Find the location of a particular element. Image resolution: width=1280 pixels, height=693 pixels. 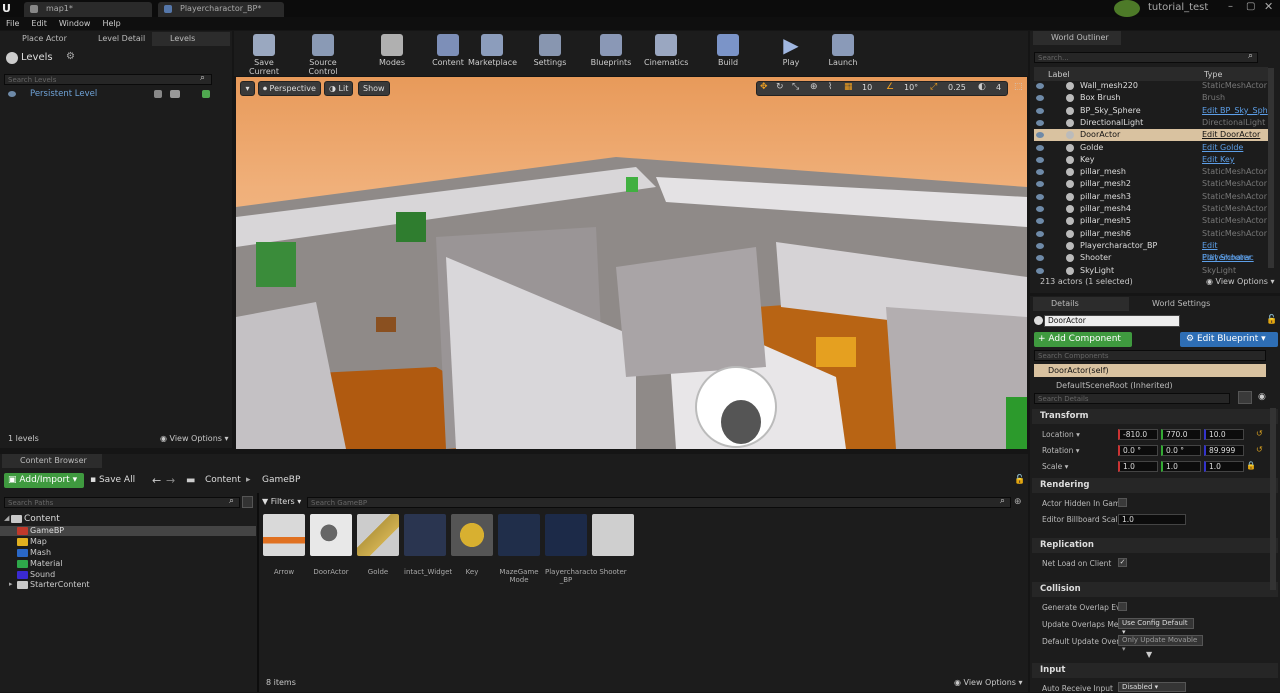

outliner-row: Box Brush Brush is located at coordinates (1151, 98).